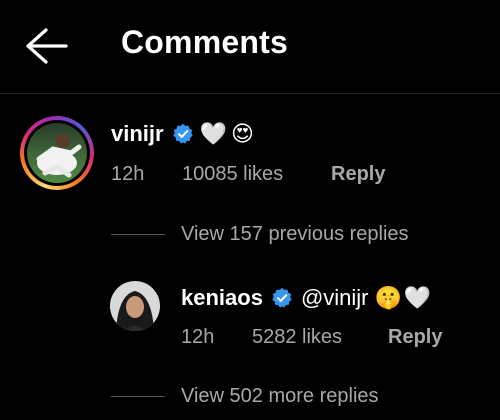 This screenshot has width=500, height=420. What do you see at coordinates (358, 174) in the screenshot?
I see `comment-reply-button: Reply` at bounding box center [358, 174].